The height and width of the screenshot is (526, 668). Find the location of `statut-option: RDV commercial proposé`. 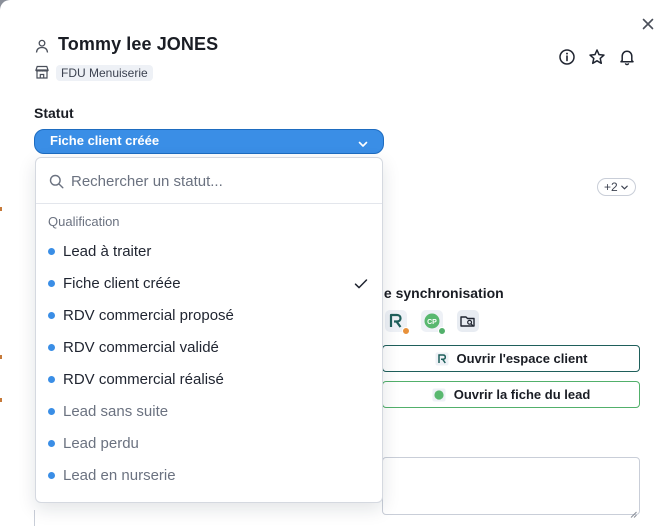

statut-option: RDV commercial proposé is located at coordinates (209, 315).